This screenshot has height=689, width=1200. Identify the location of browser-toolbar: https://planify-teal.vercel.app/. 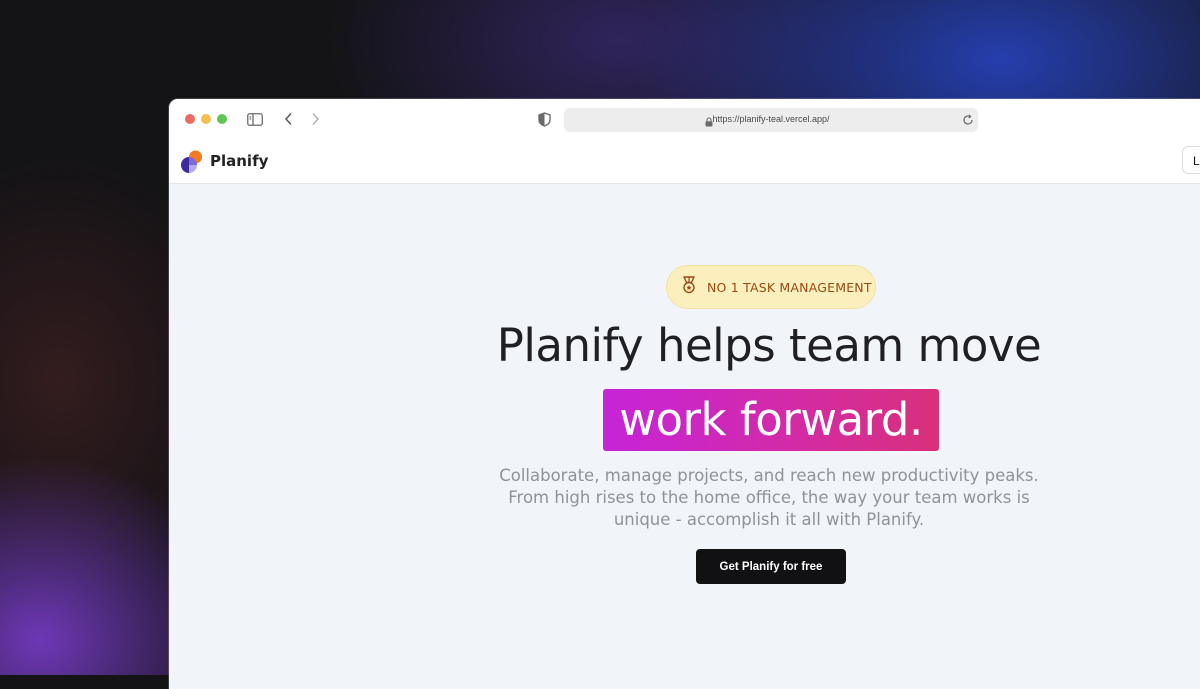
(684, 119).